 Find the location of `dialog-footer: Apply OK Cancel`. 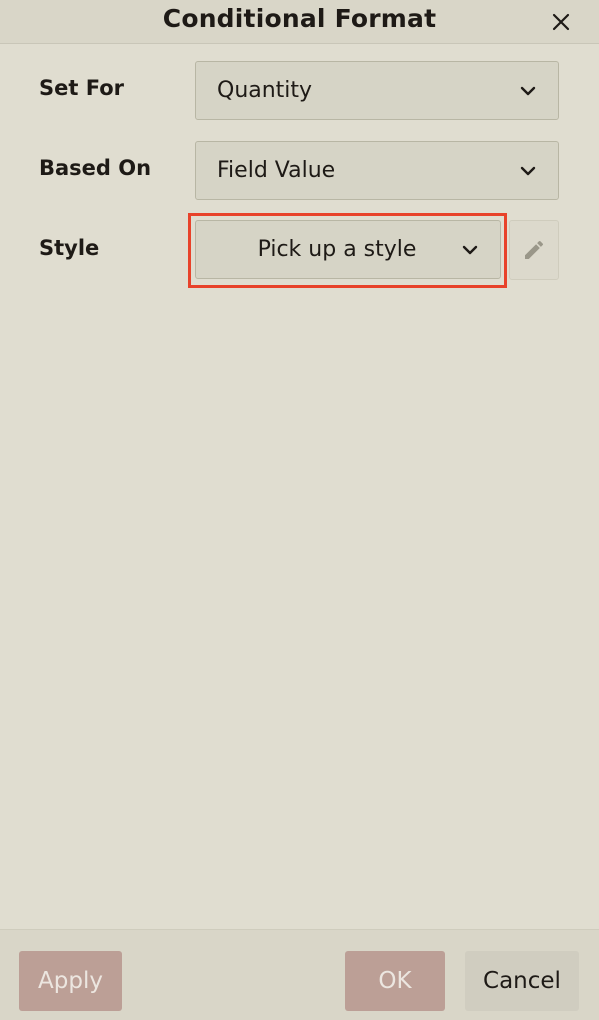

dialog-footer: Apply OK Cancel is located at coordinates (299, 974).